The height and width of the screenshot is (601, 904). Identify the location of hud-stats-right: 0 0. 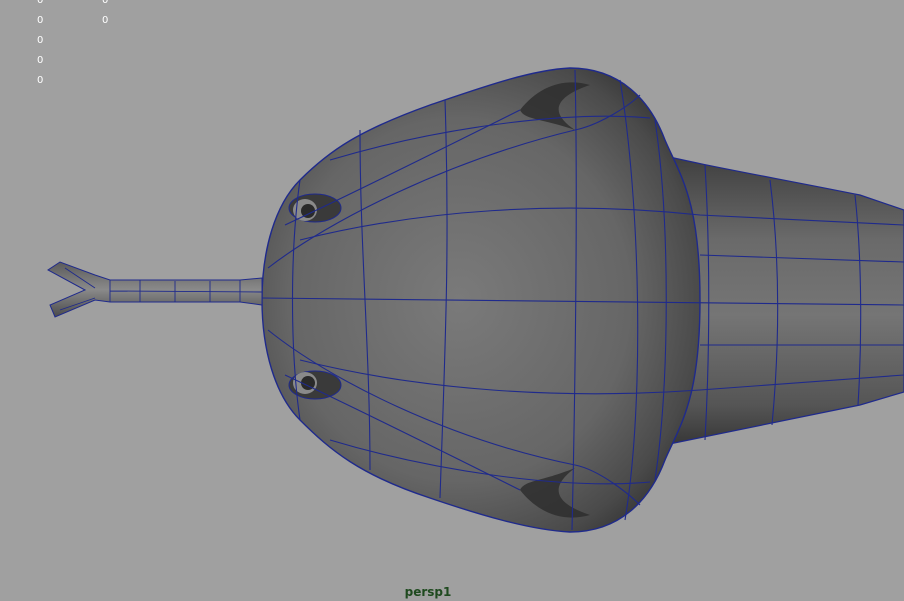
(105, 18).